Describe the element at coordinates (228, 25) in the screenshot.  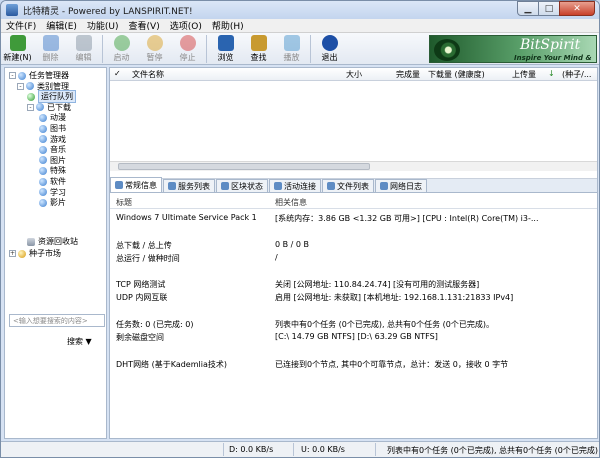
I see `menu-item-5: 帮助(H)` at that location.